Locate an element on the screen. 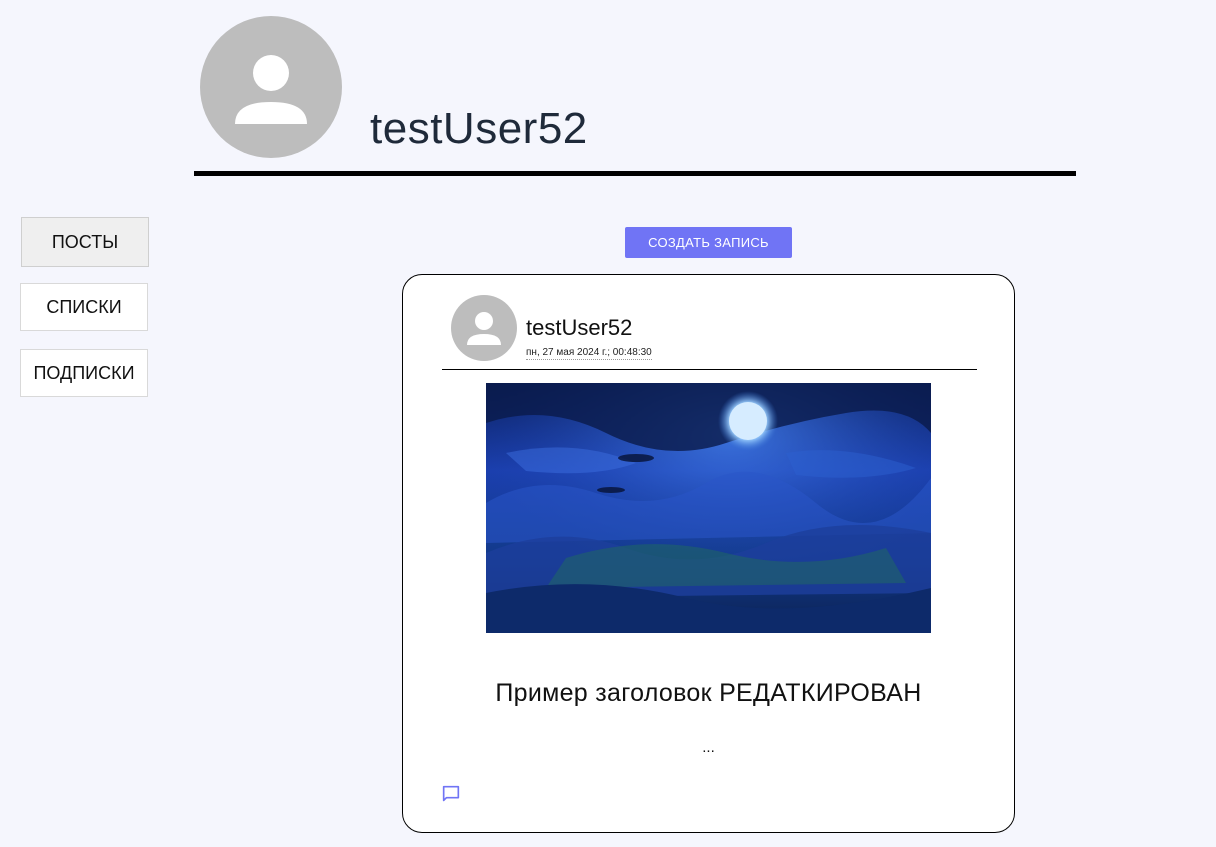  nav-lists-button: СПИСКИ is located at coordinates (84, 307).